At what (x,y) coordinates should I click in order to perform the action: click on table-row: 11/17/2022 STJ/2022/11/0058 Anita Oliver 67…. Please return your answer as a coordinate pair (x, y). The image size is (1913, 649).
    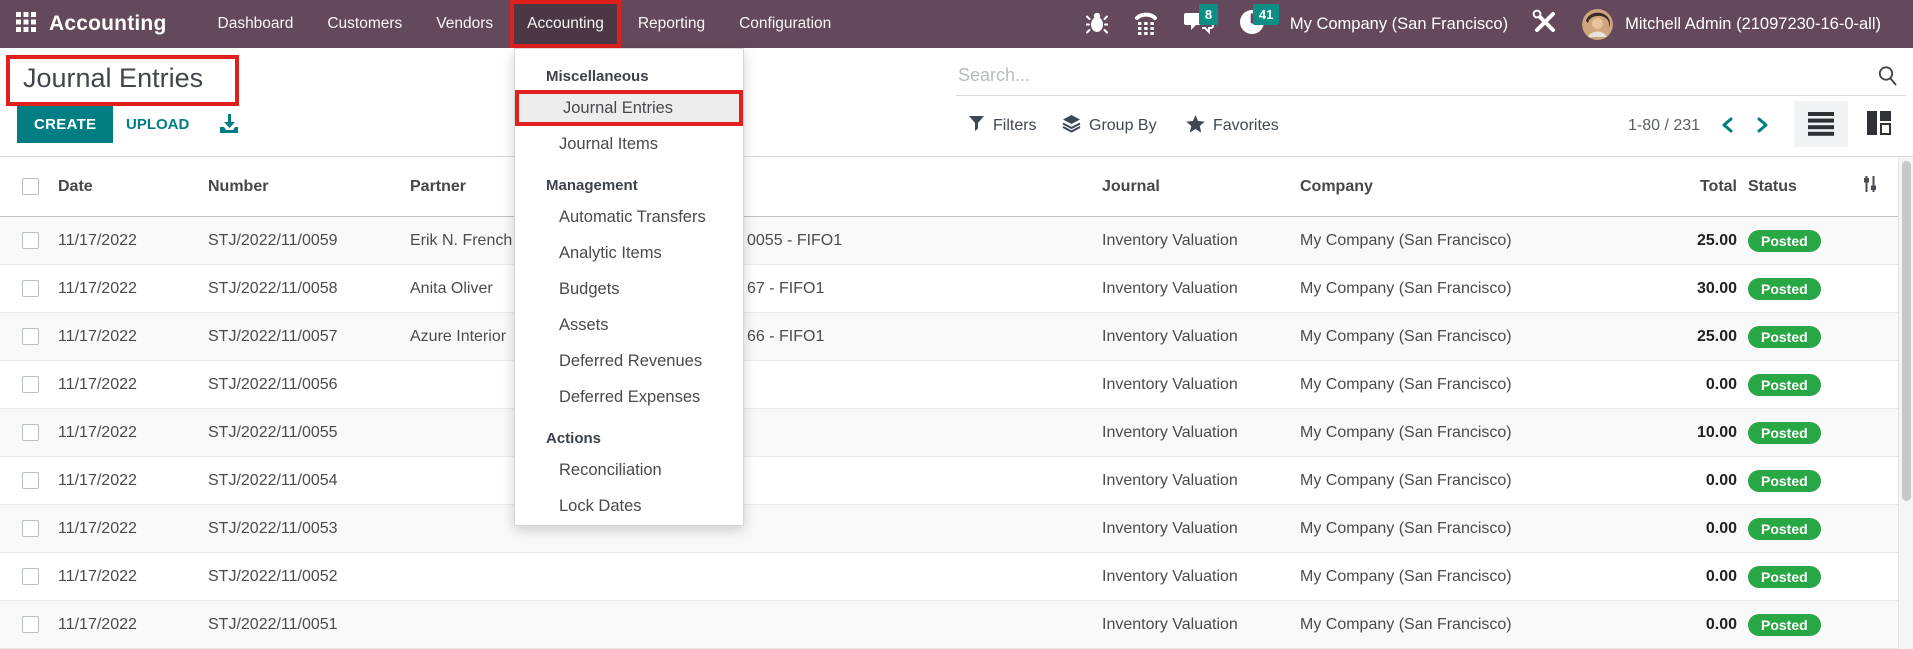
    Looking at the image, I should click on (956, 289).